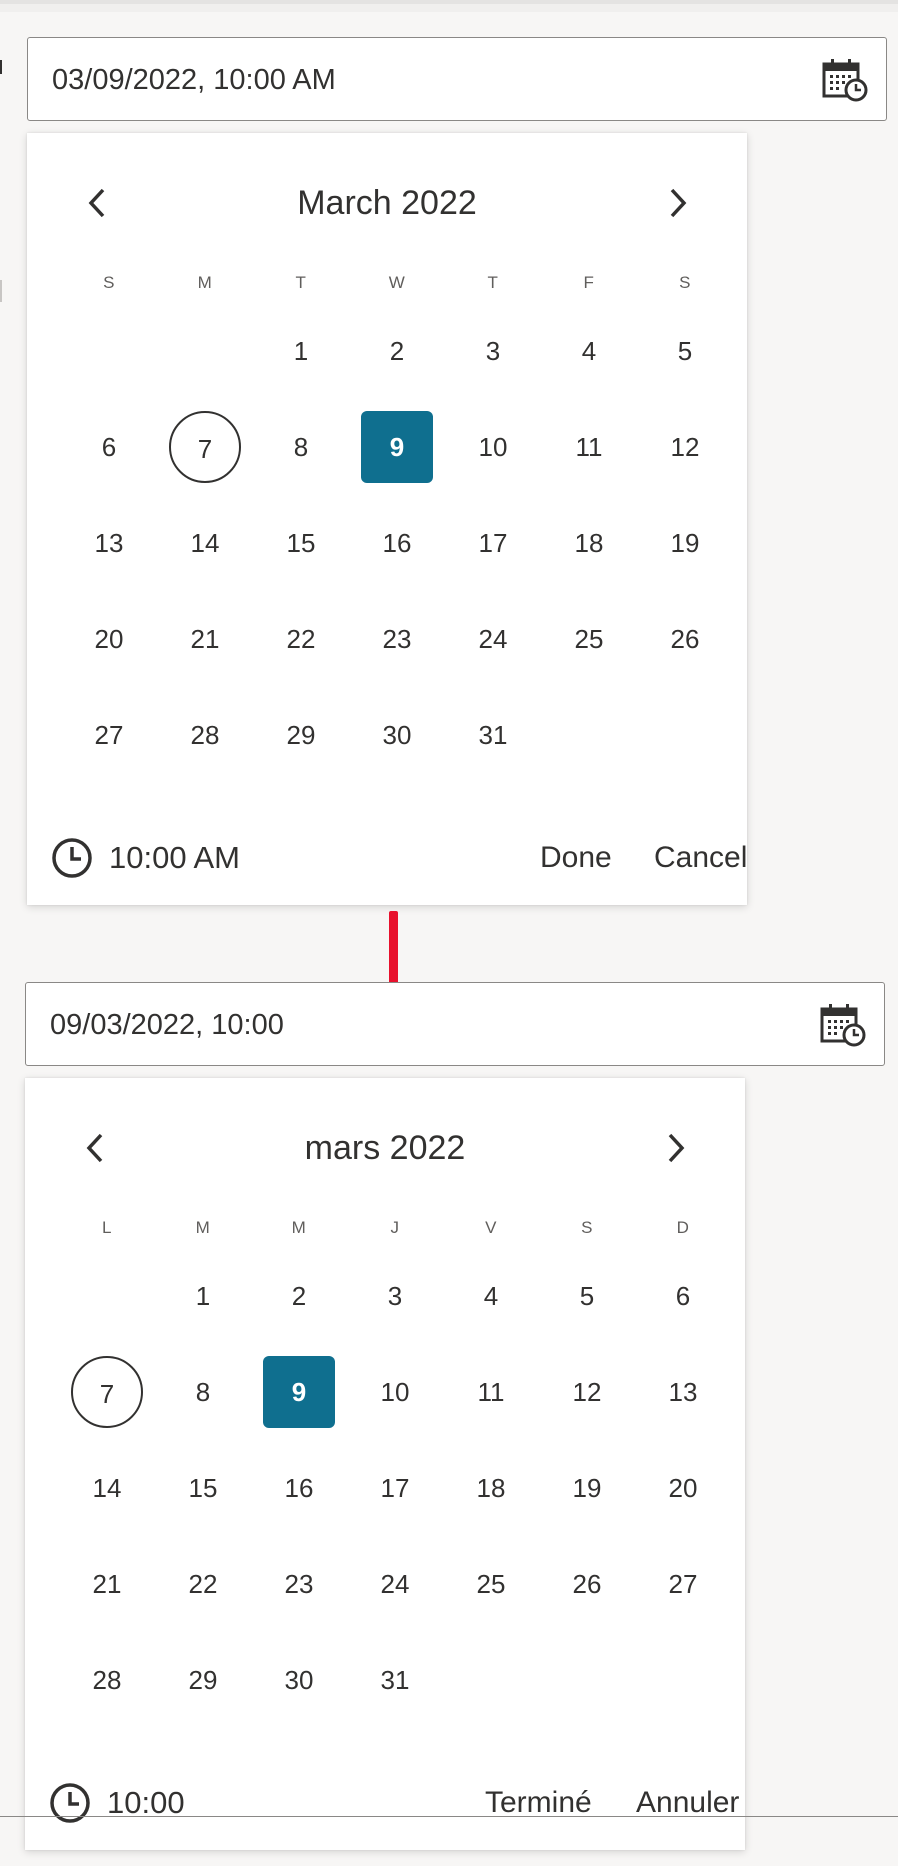 The height and width of the screenshot is (1866, 898). What do you see at coordinates (576, 858) in the screenshot?
I see `done-button: Done` at bounding box center [576, 858].